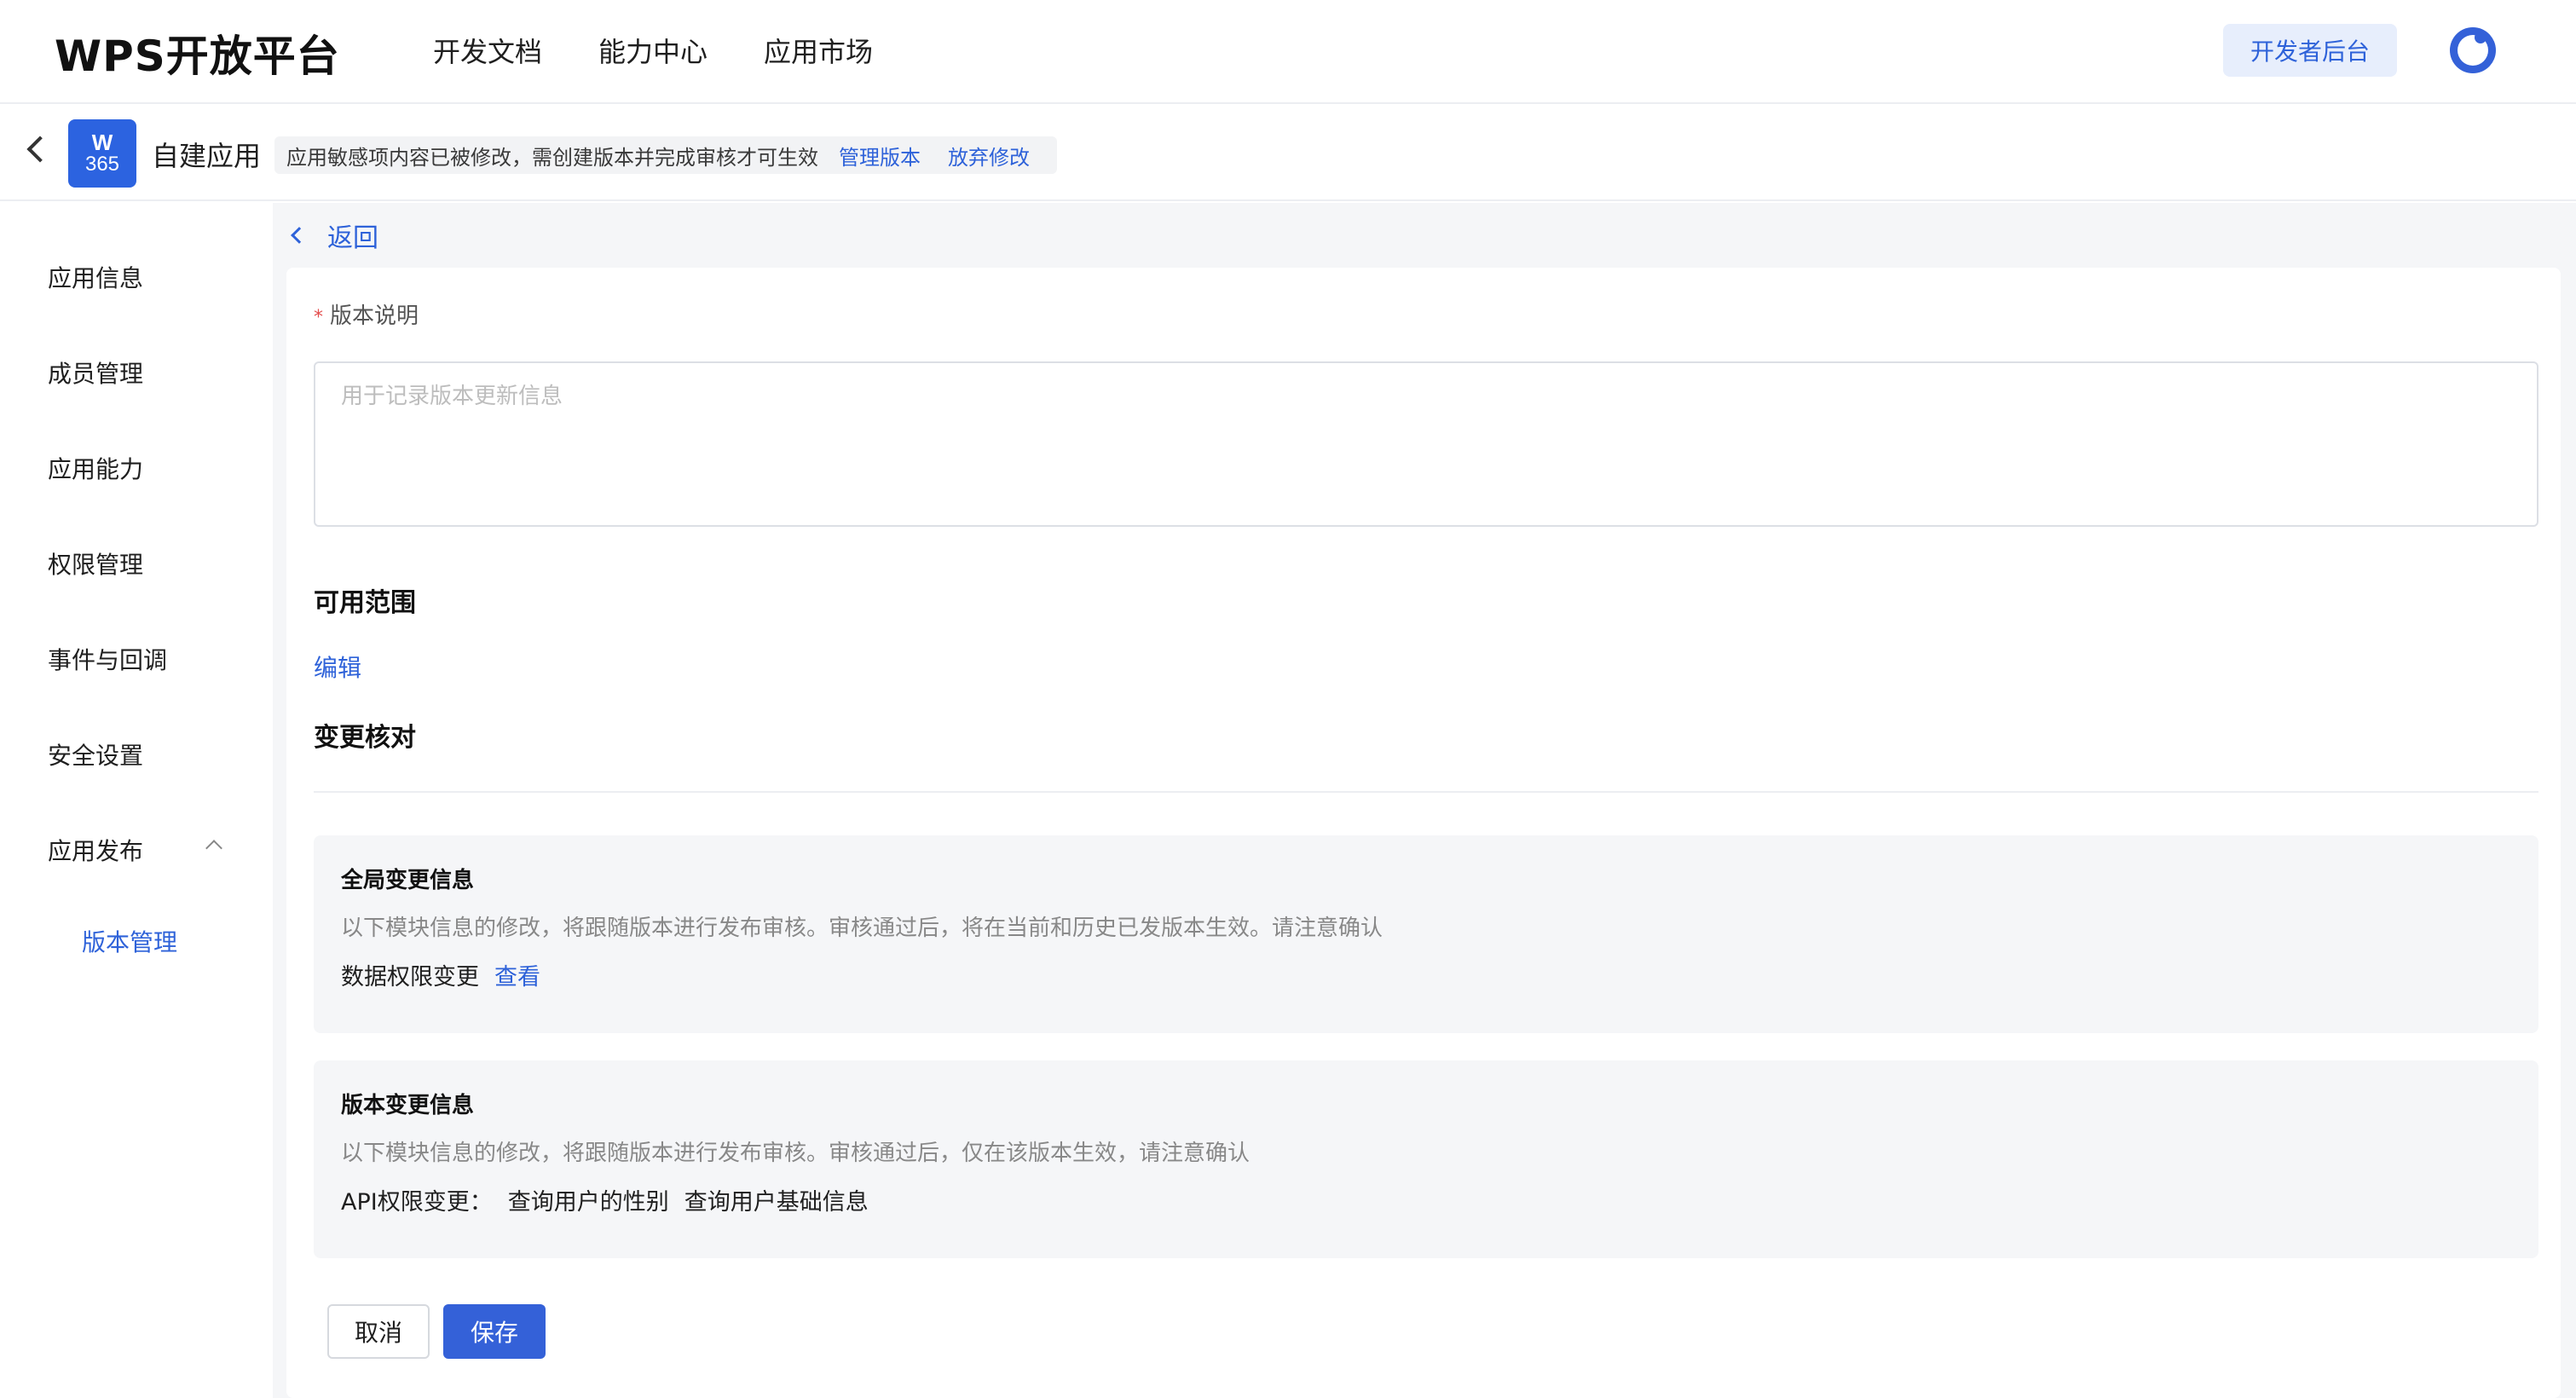 This screenshot has height=1398, width=2576. I want to click on app-icon: W 365, so click(102, 154).